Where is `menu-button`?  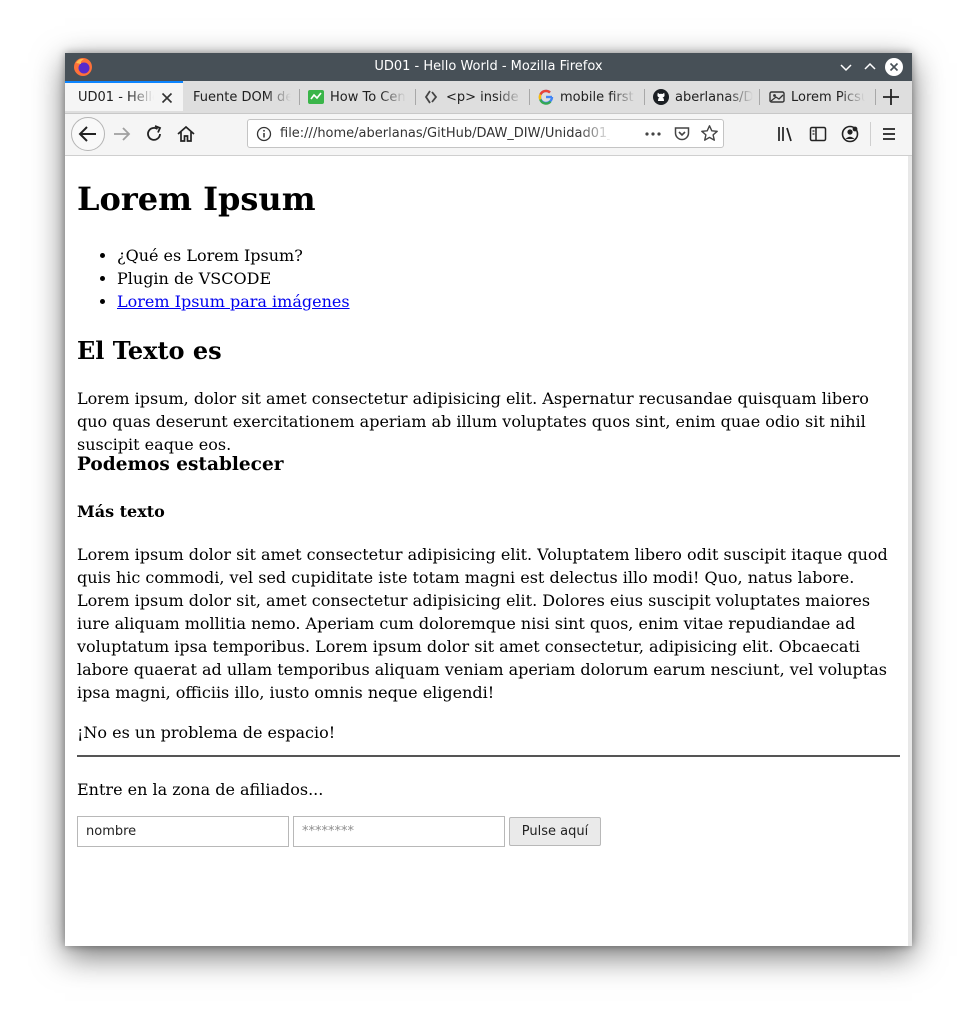 menu-button is located at coordinates (889, 134).